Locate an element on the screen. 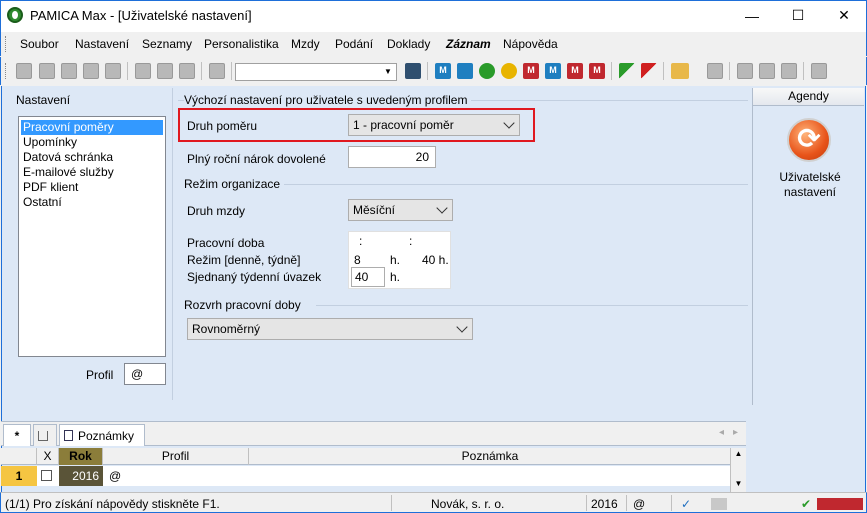 The height and width of the screenshot is (513, 867). print-icon is located at coordinates (69, 71).